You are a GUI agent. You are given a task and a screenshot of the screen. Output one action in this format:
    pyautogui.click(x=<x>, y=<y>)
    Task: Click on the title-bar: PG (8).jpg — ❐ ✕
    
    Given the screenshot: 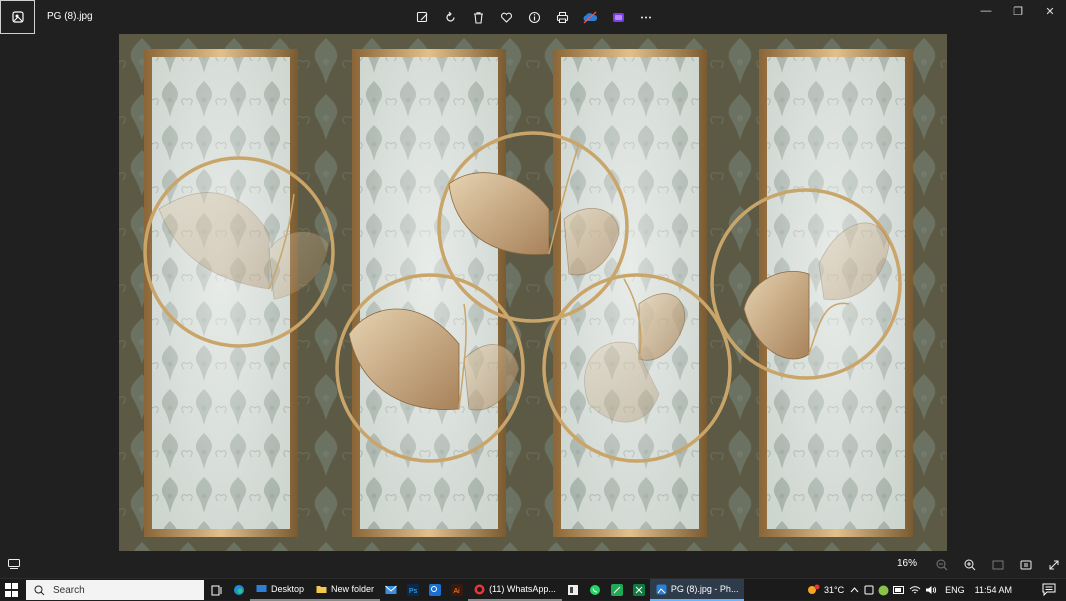 What is the action you would take?
    pyautogui.click(x=533, y=17)
    